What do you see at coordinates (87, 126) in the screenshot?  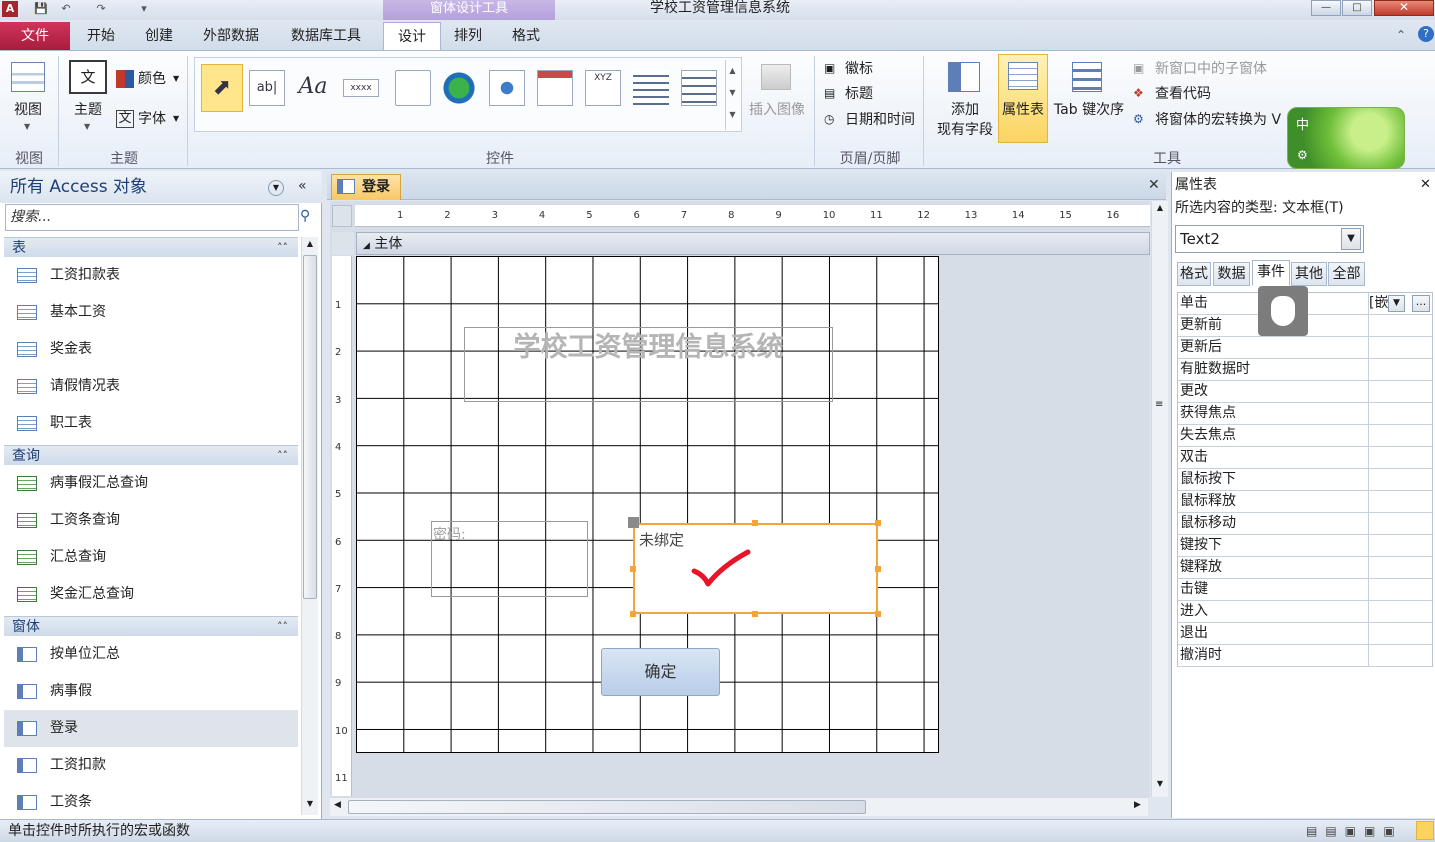 I see `theme-dropdown-icon: ▼` at bounding box center [87, 126].